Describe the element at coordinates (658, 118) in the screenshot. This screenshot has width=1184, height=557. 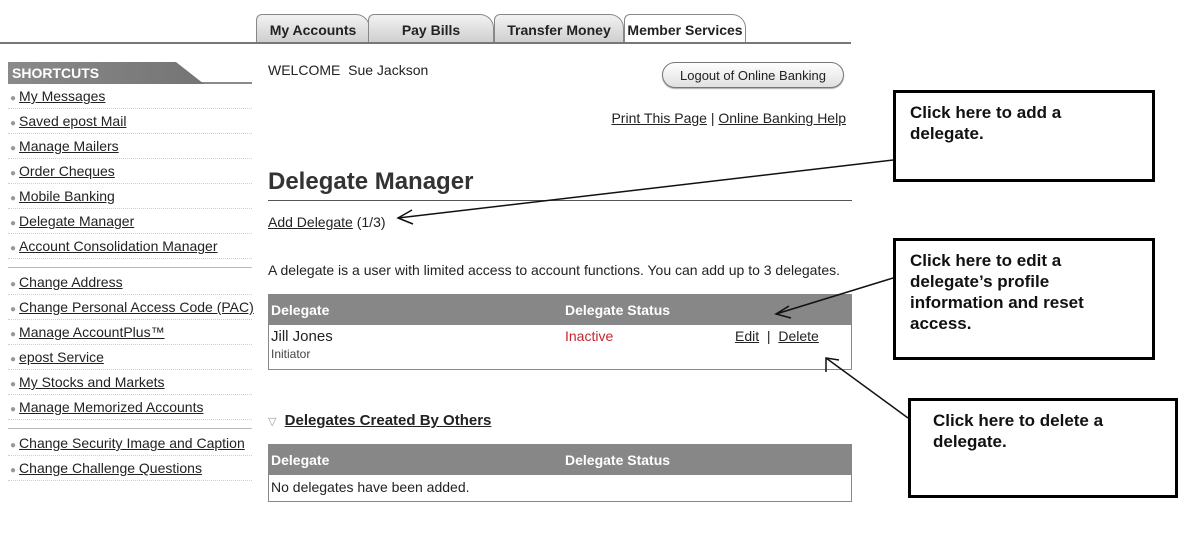
I see `print-page-link: Print This Page` at that location.